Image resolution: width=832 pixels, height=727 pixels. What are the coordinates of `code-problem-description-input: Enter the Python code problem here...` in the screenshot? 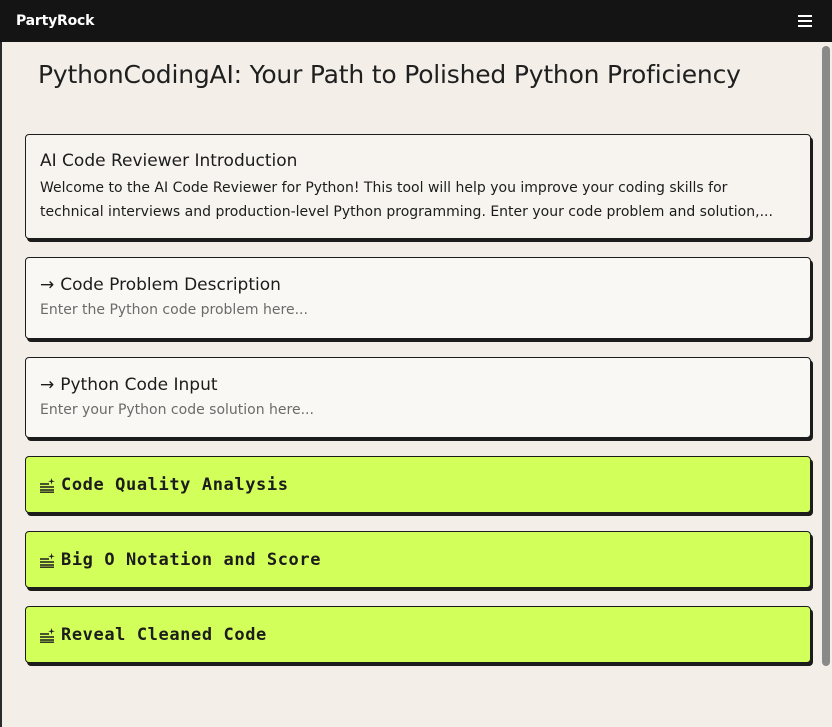 It's located at (418, 310).